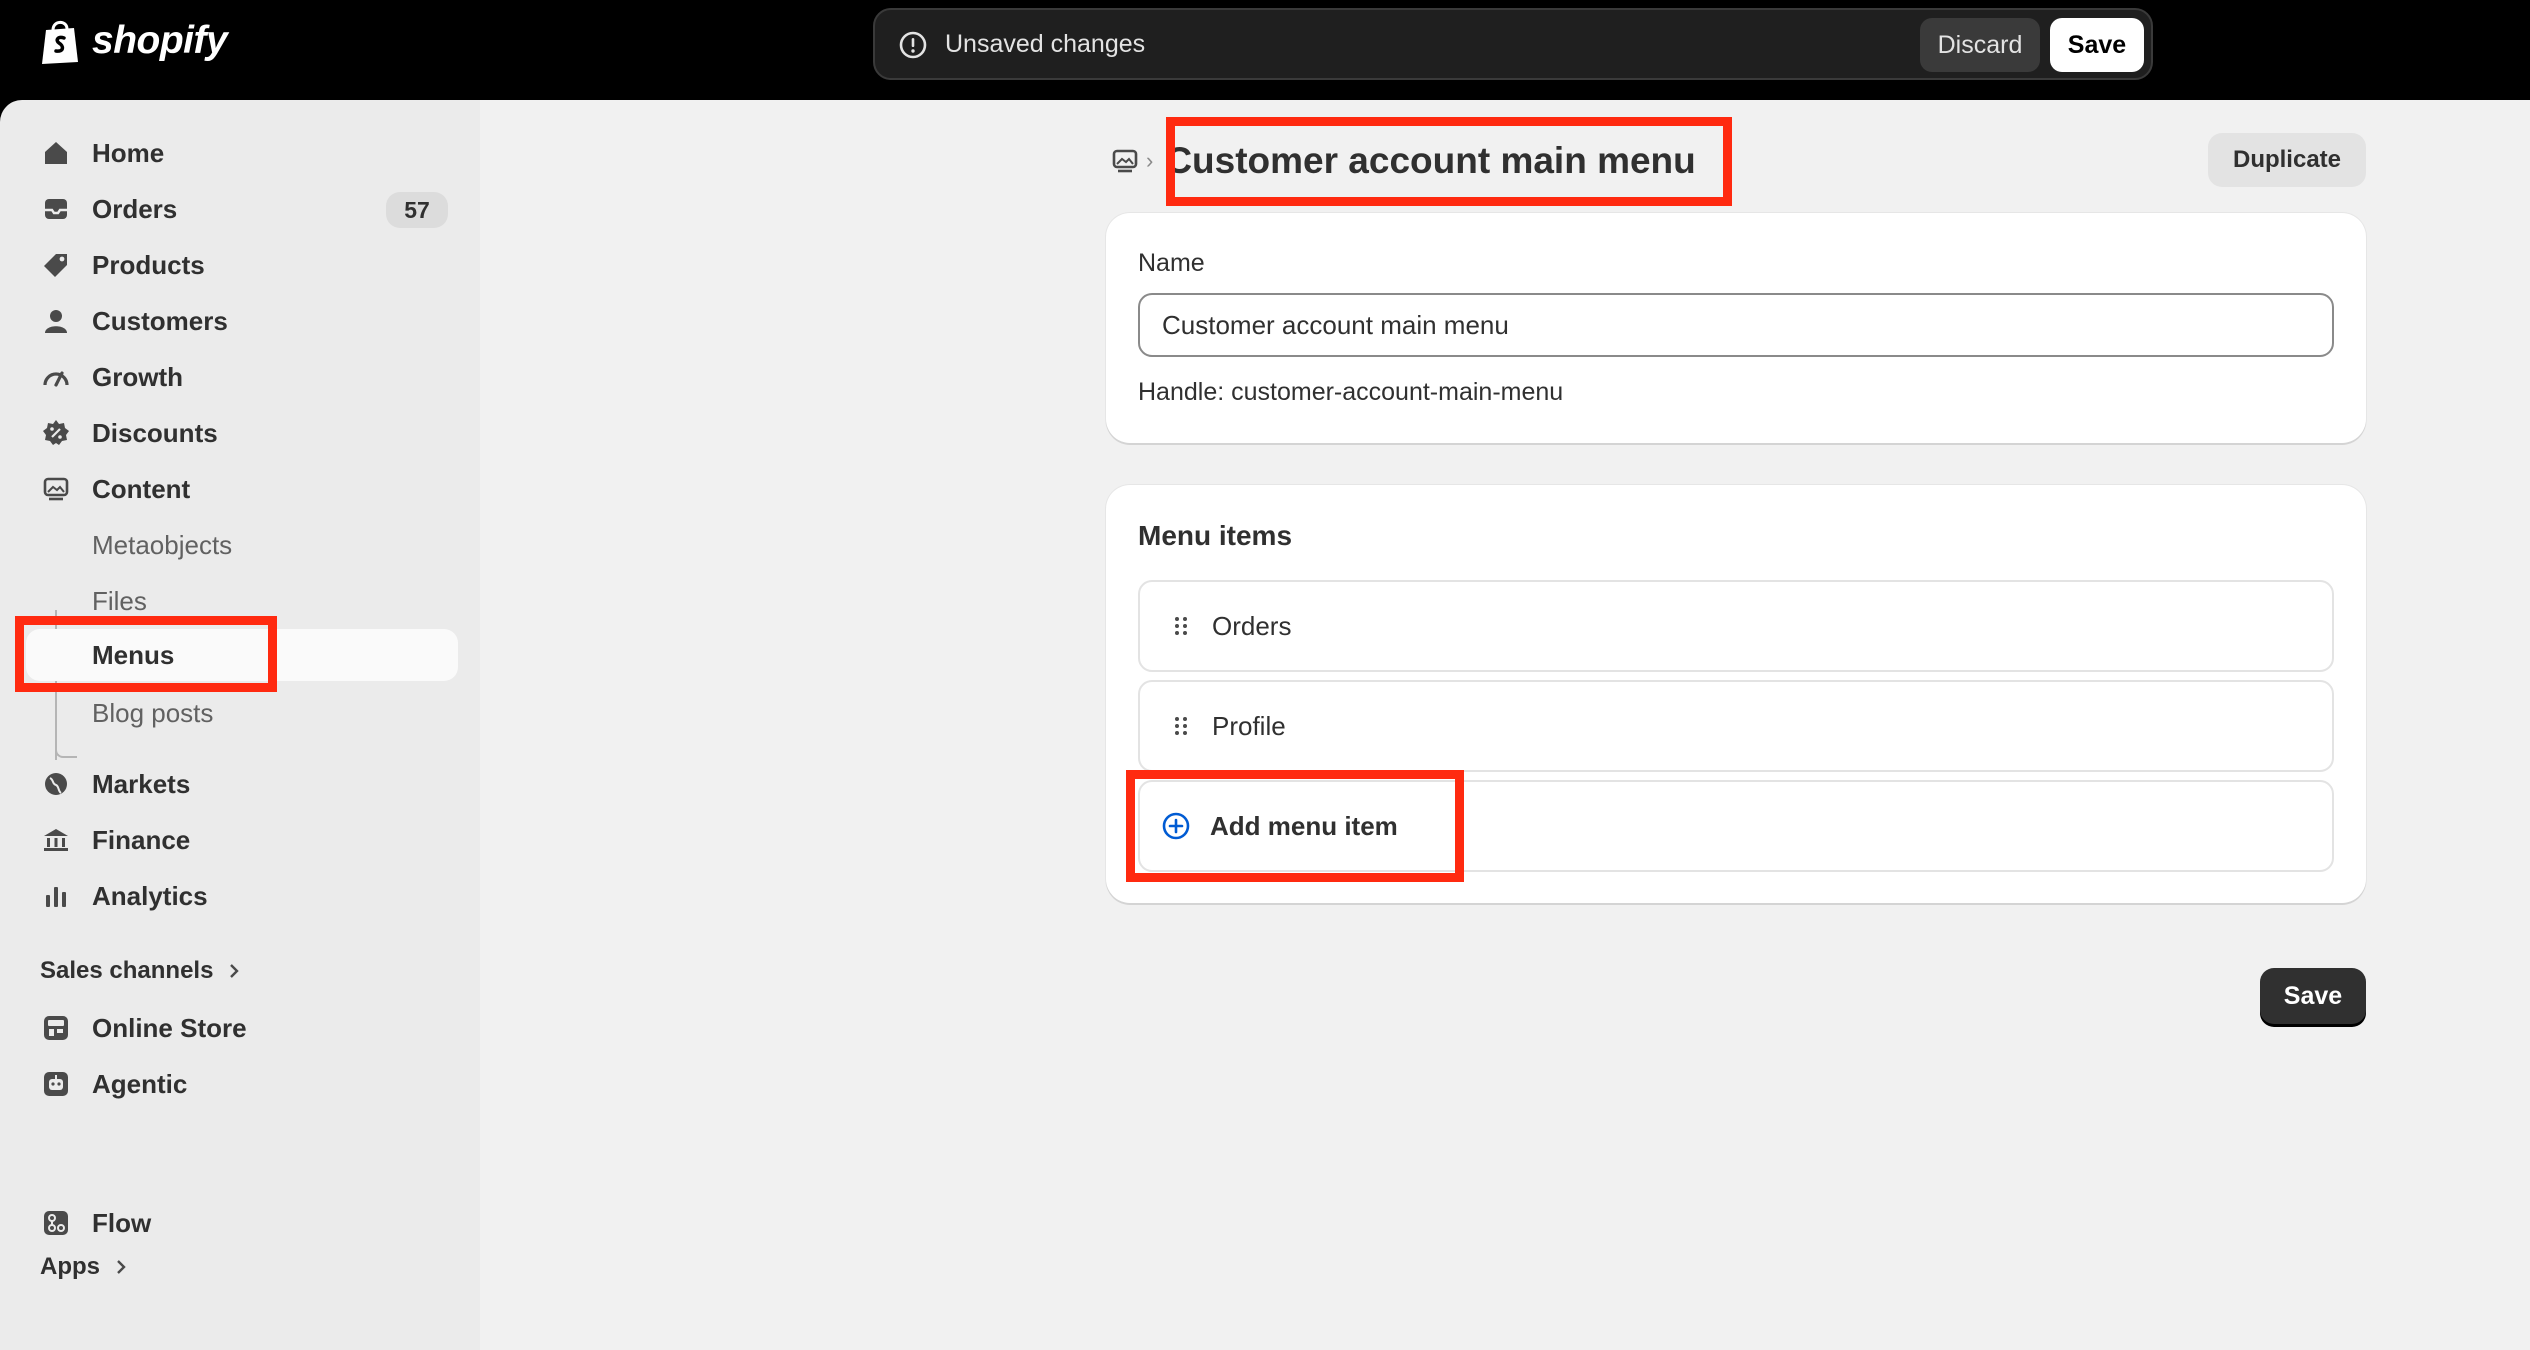 This screenshot has height=1350, width=2530. Describe the element at coordinates (56, 1028) in the screenshot. I see `store-icon` at that location.